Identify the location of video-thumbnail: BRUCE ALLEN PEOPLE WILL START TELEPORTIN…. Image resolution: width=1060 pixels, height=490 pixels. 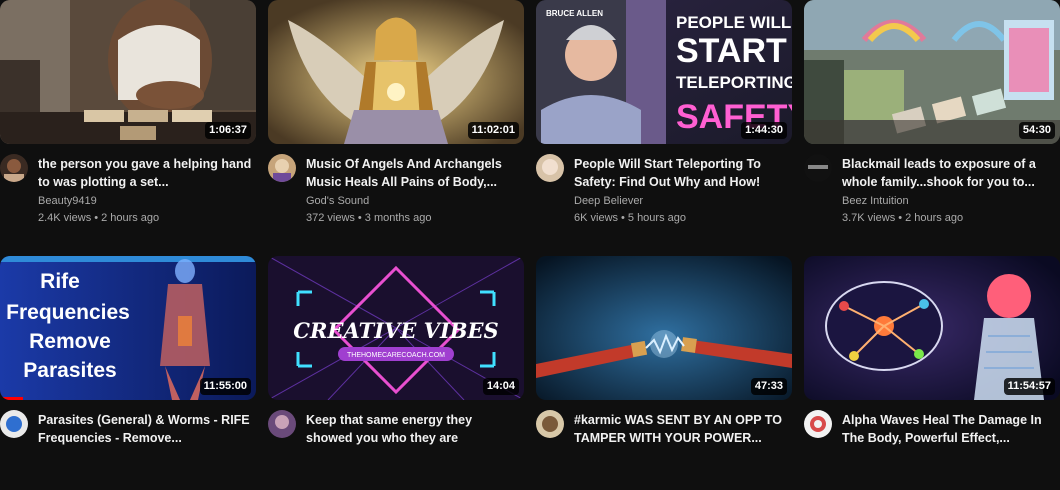
(664, 72).